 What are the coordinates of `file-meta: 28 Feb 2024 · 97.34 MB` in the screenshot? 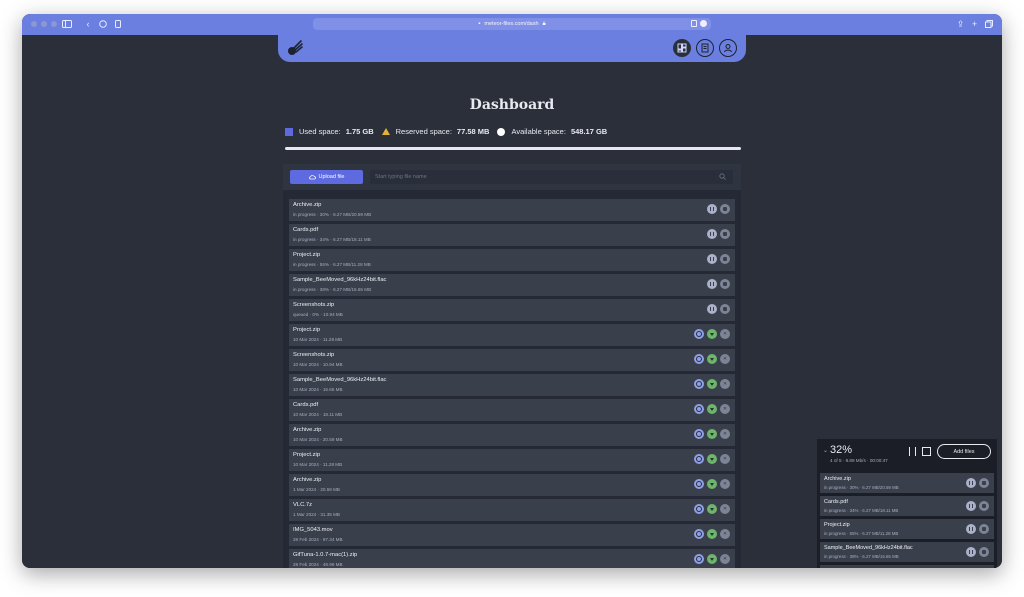 It's located at (318, 539).